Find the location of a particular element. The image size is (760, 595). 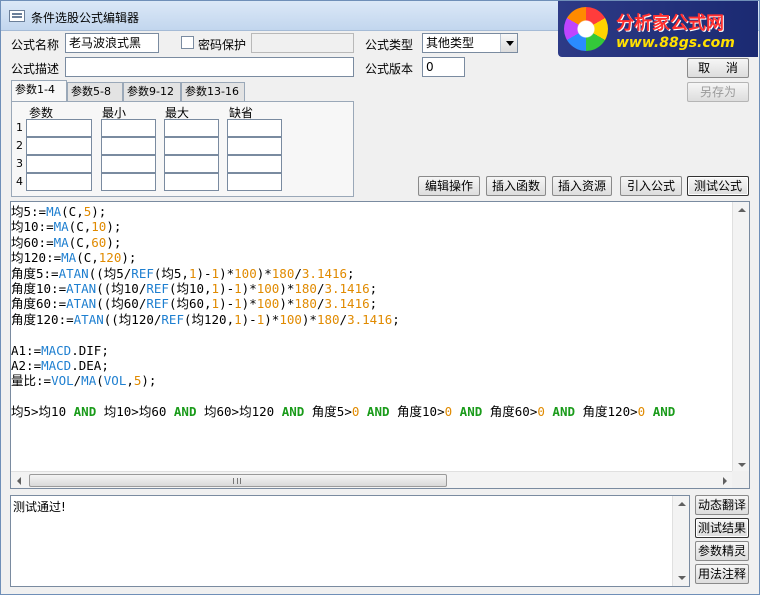

code-token: 量比:= is located at coordinates (31, 381).